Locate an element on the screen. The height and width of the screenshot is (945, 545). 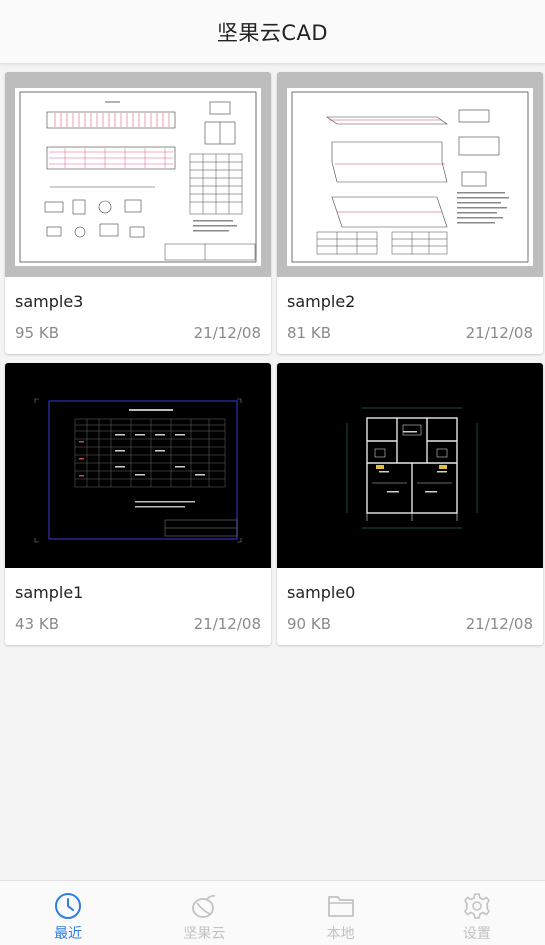
clock-icon is located at coordinates (68, 906).